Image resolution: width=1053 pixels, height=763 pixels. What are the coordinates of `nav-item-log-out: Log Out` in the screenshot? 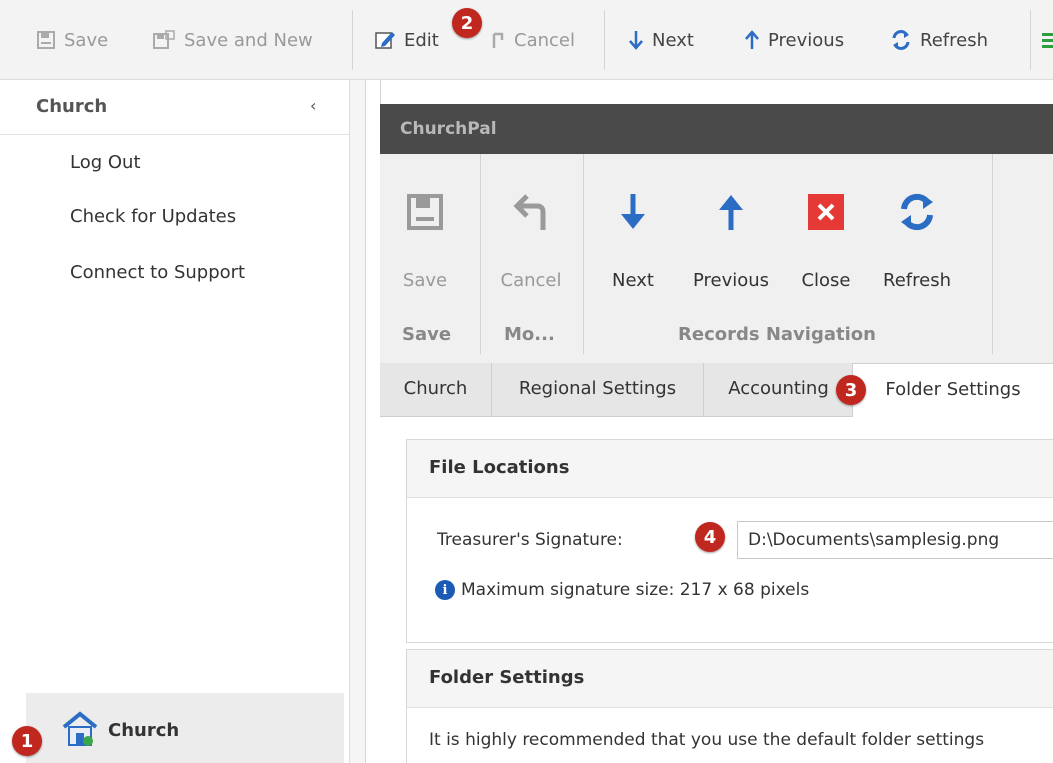 It's located at (105, 162).